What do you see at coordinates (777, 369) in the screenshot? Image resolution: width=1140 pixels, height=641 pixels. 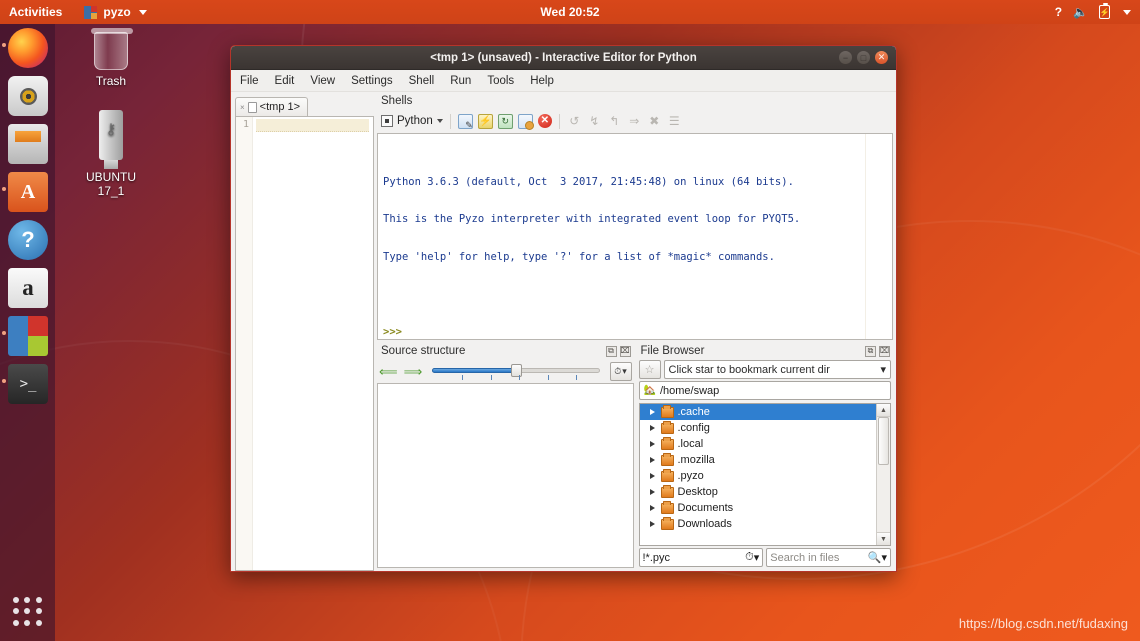 I see `bookmark-combo: Click star to bookmark current dir ▾` at bounding box center [777, 369].